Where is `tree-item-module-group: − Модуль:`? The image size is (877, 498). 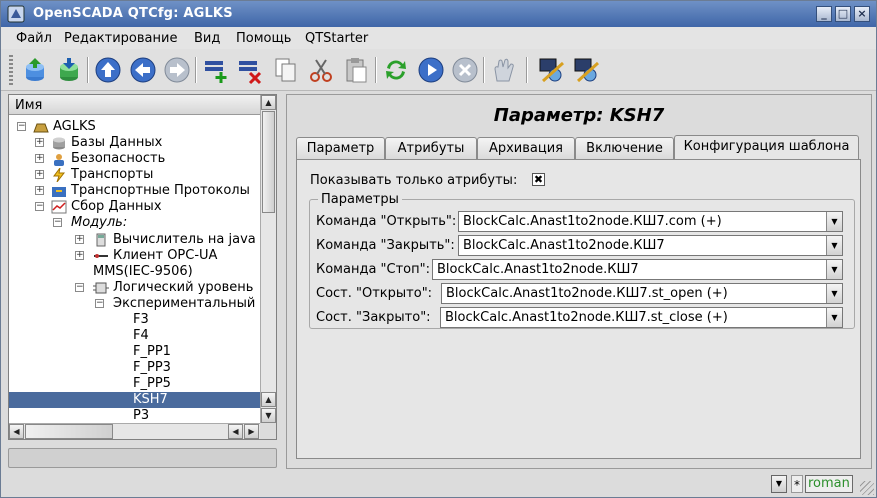 tree-item-module-group: − Модуль: is located at coordinates (134, 223).